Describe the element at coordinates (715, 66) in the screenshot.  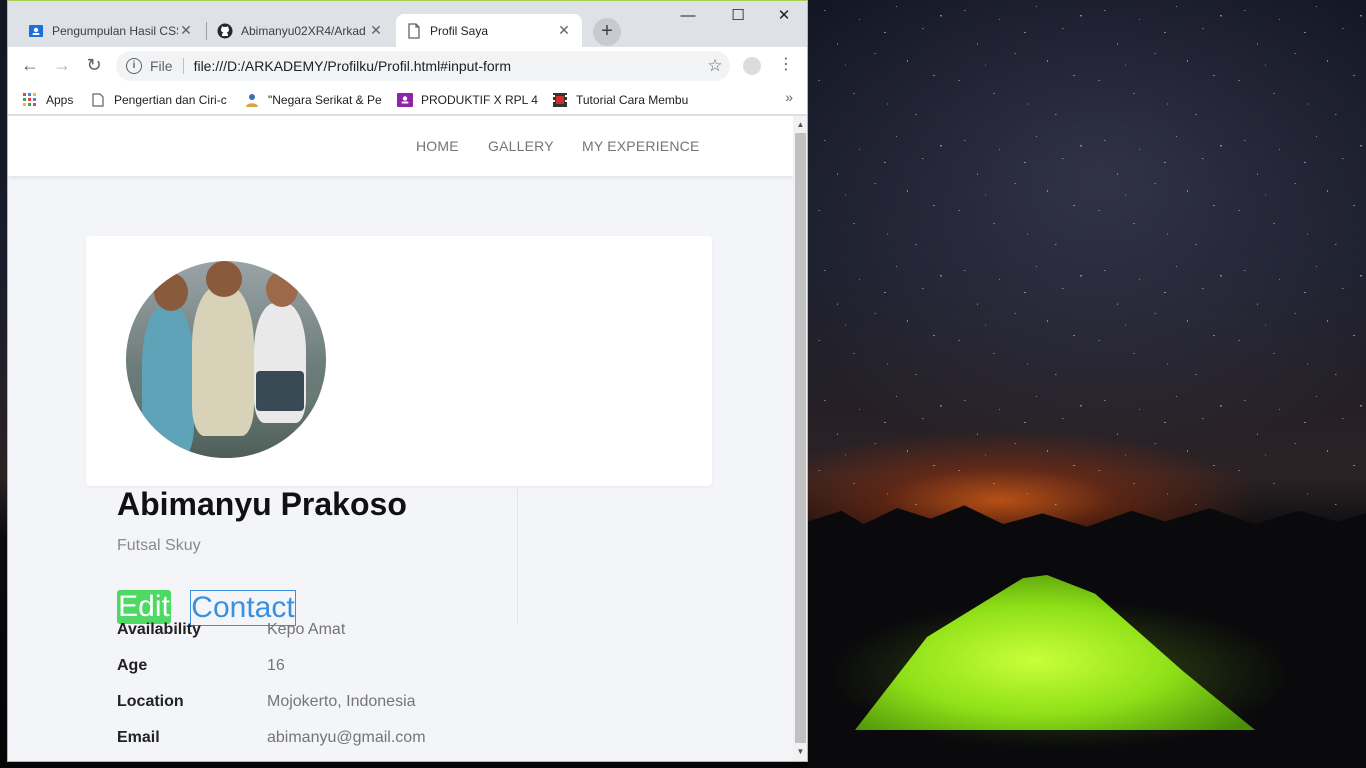
I see `star-icon: ☆` at that location.